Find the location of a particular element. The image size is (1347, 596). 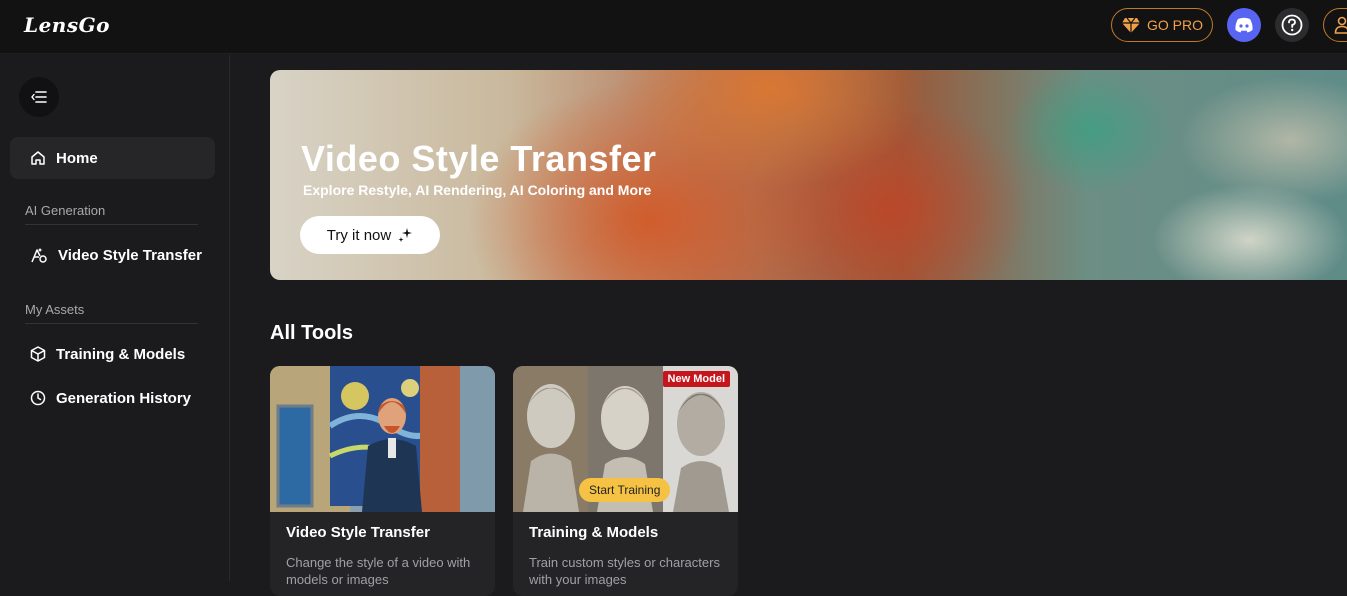

discord-button is located at coordinates (1244, 25).